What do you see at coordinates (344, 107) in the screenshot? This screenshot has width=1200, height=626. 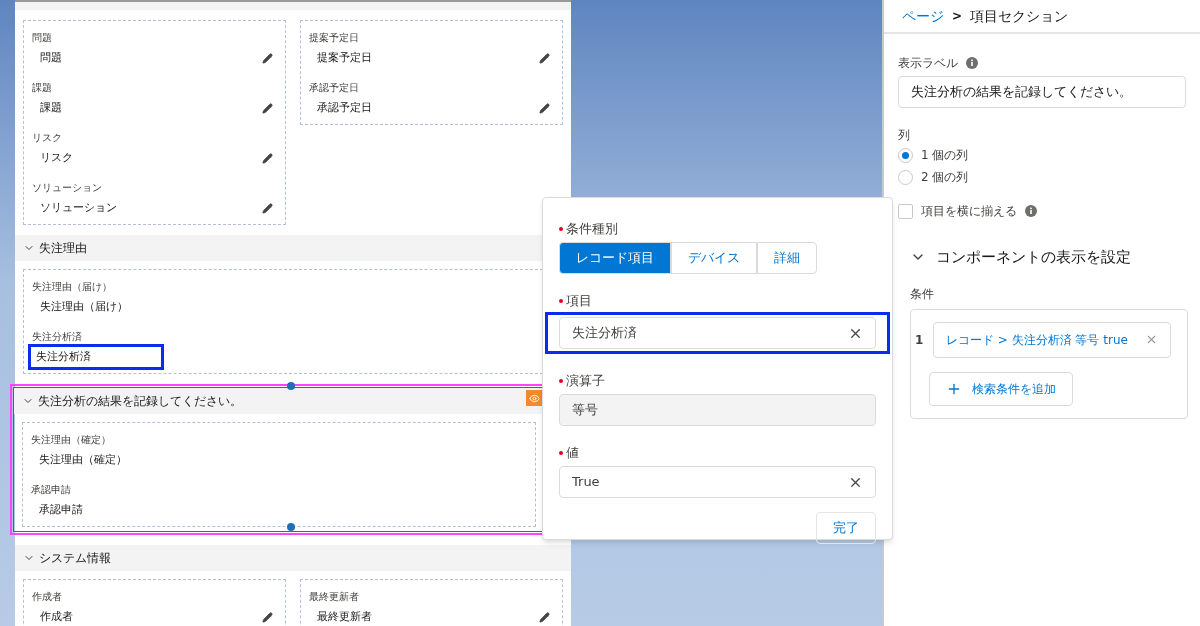 I see `field-value: 承認予定日` at bounding box center [344, 107].